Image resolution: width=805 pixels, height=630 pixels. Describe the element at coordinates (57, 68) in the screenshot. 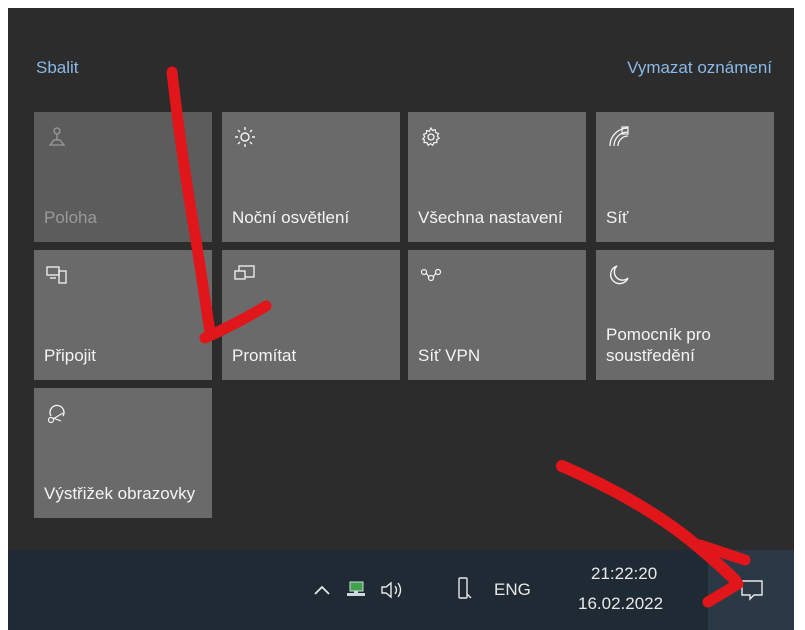

I see `collapse-link: Sbalit` at that location.